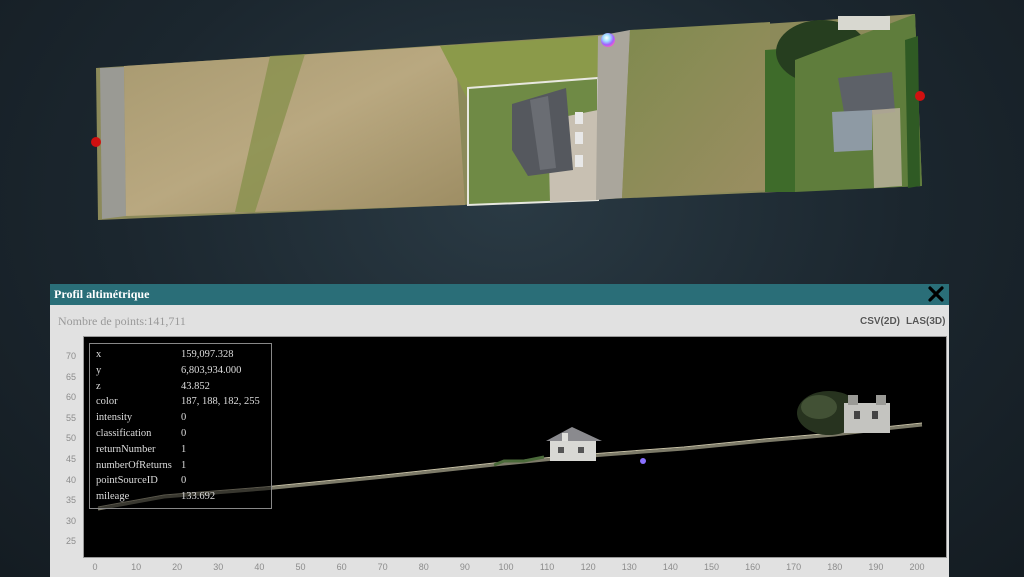 The width and height of the screenshot is (1024, 577). Describe the element at coordinates (753, 567) in the screenshot. I see `x-tick-label: 160` at that location.